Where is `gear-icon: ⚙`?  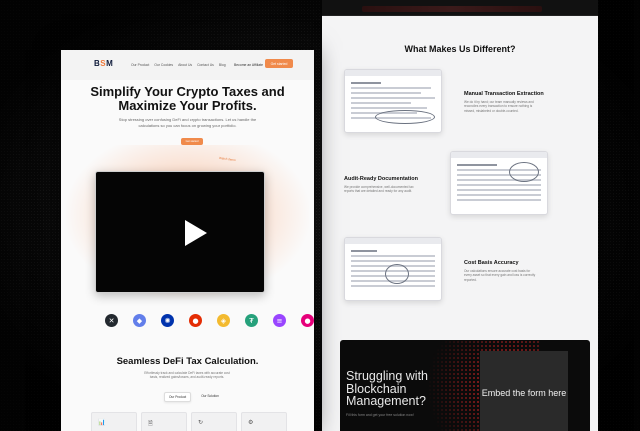 gear-icon: ⚙ is located at coordinates (251, 422).